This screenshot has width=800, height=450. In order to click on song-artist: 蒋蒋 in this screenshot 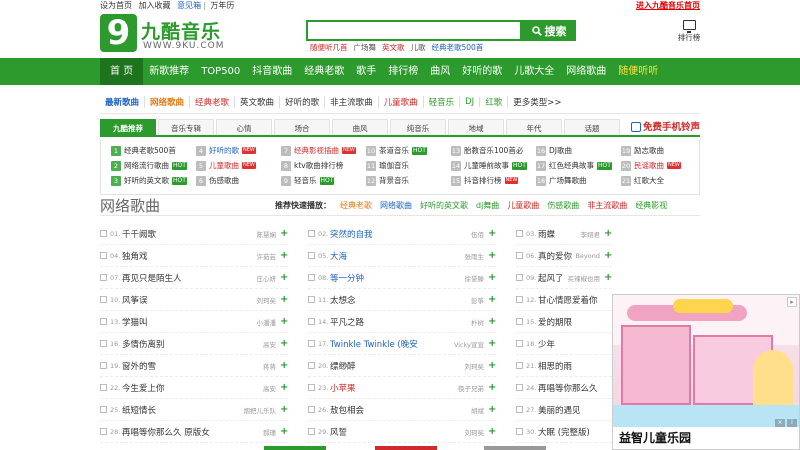, I will do `click(269, 366)`.